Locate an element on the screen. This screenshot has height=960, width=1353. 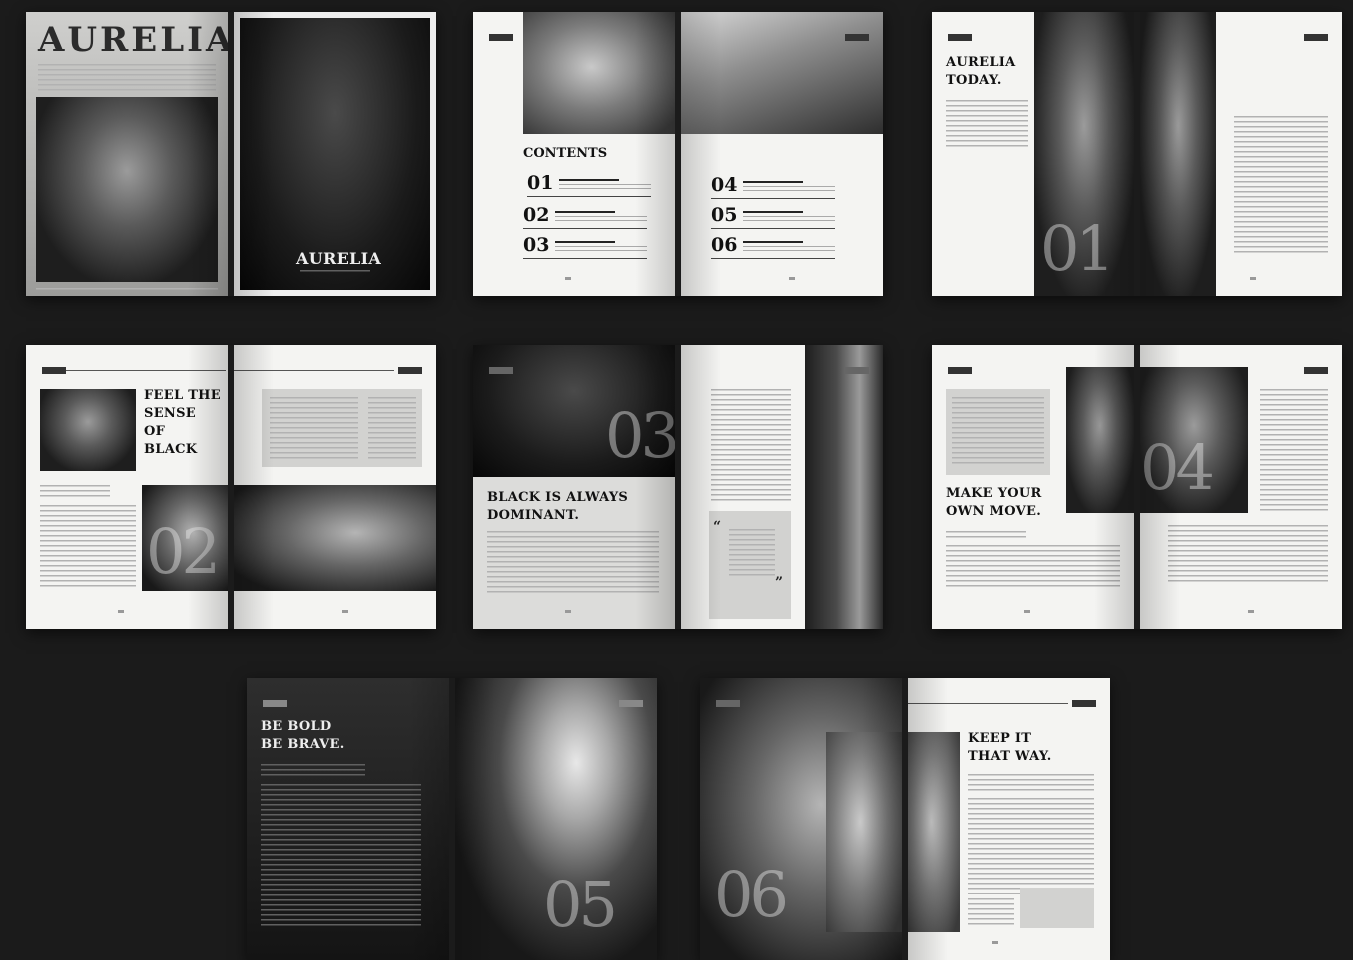
inset-portrait-photo is located at coordinates (864, 832).